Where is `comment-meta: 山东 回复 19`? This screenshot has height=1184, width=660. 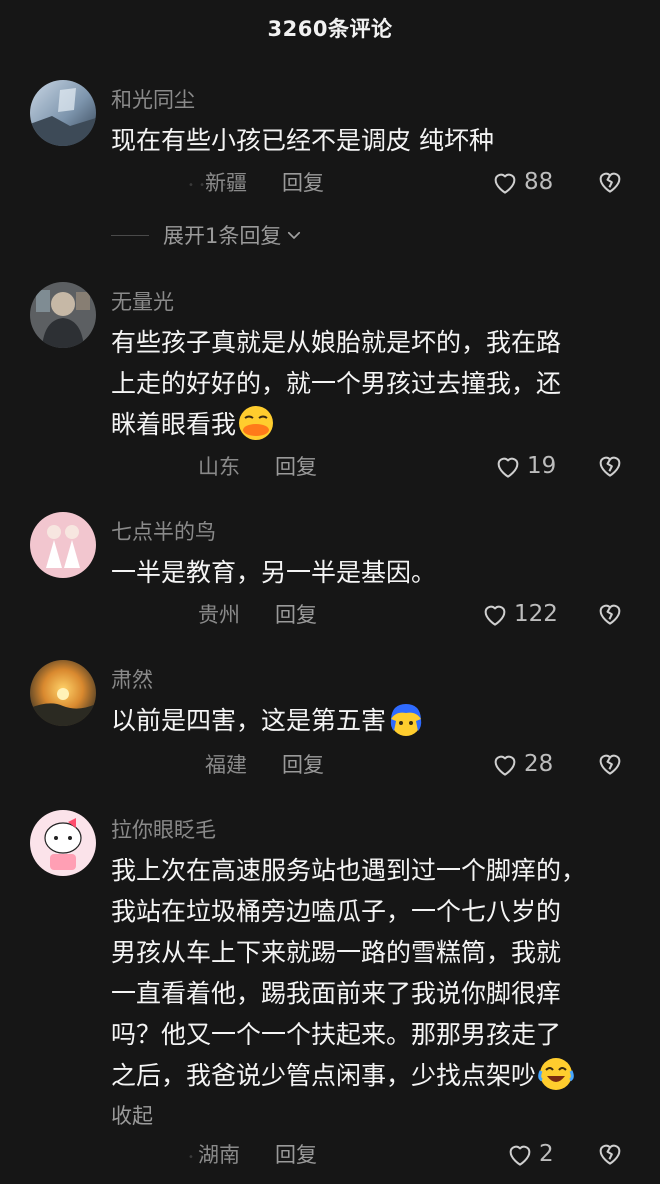 comment-meta: 山东 回复 19 is located at coordinates (330, 466).